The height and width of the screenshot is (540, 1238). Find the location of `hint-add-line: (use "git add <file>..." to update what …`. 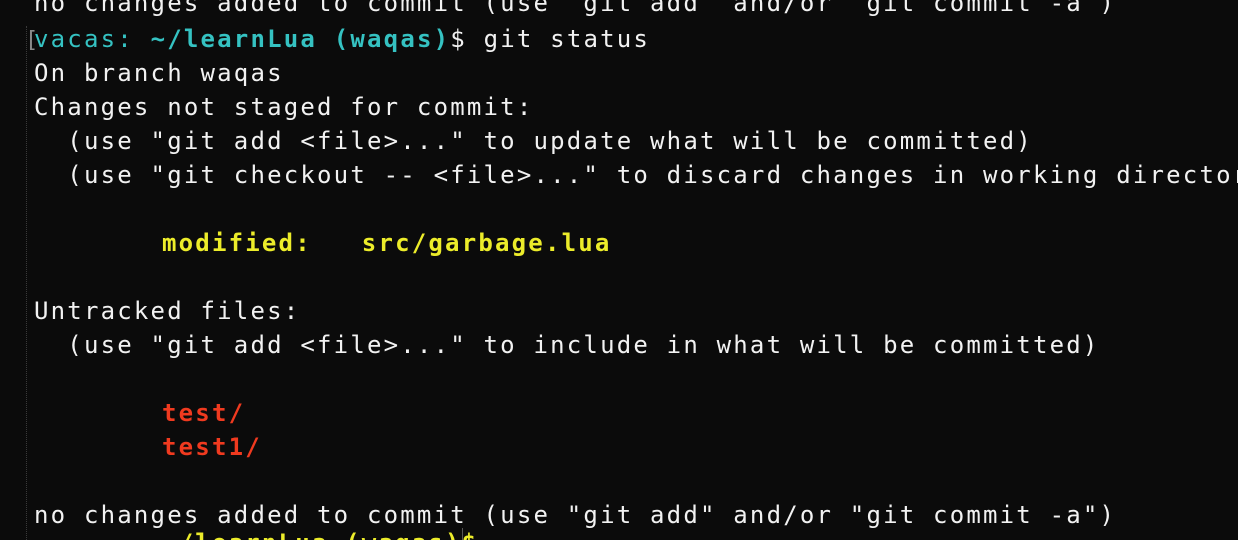

hint-add-line: (use "git add <file>..." to update what … is located at coordinates (533, 141).